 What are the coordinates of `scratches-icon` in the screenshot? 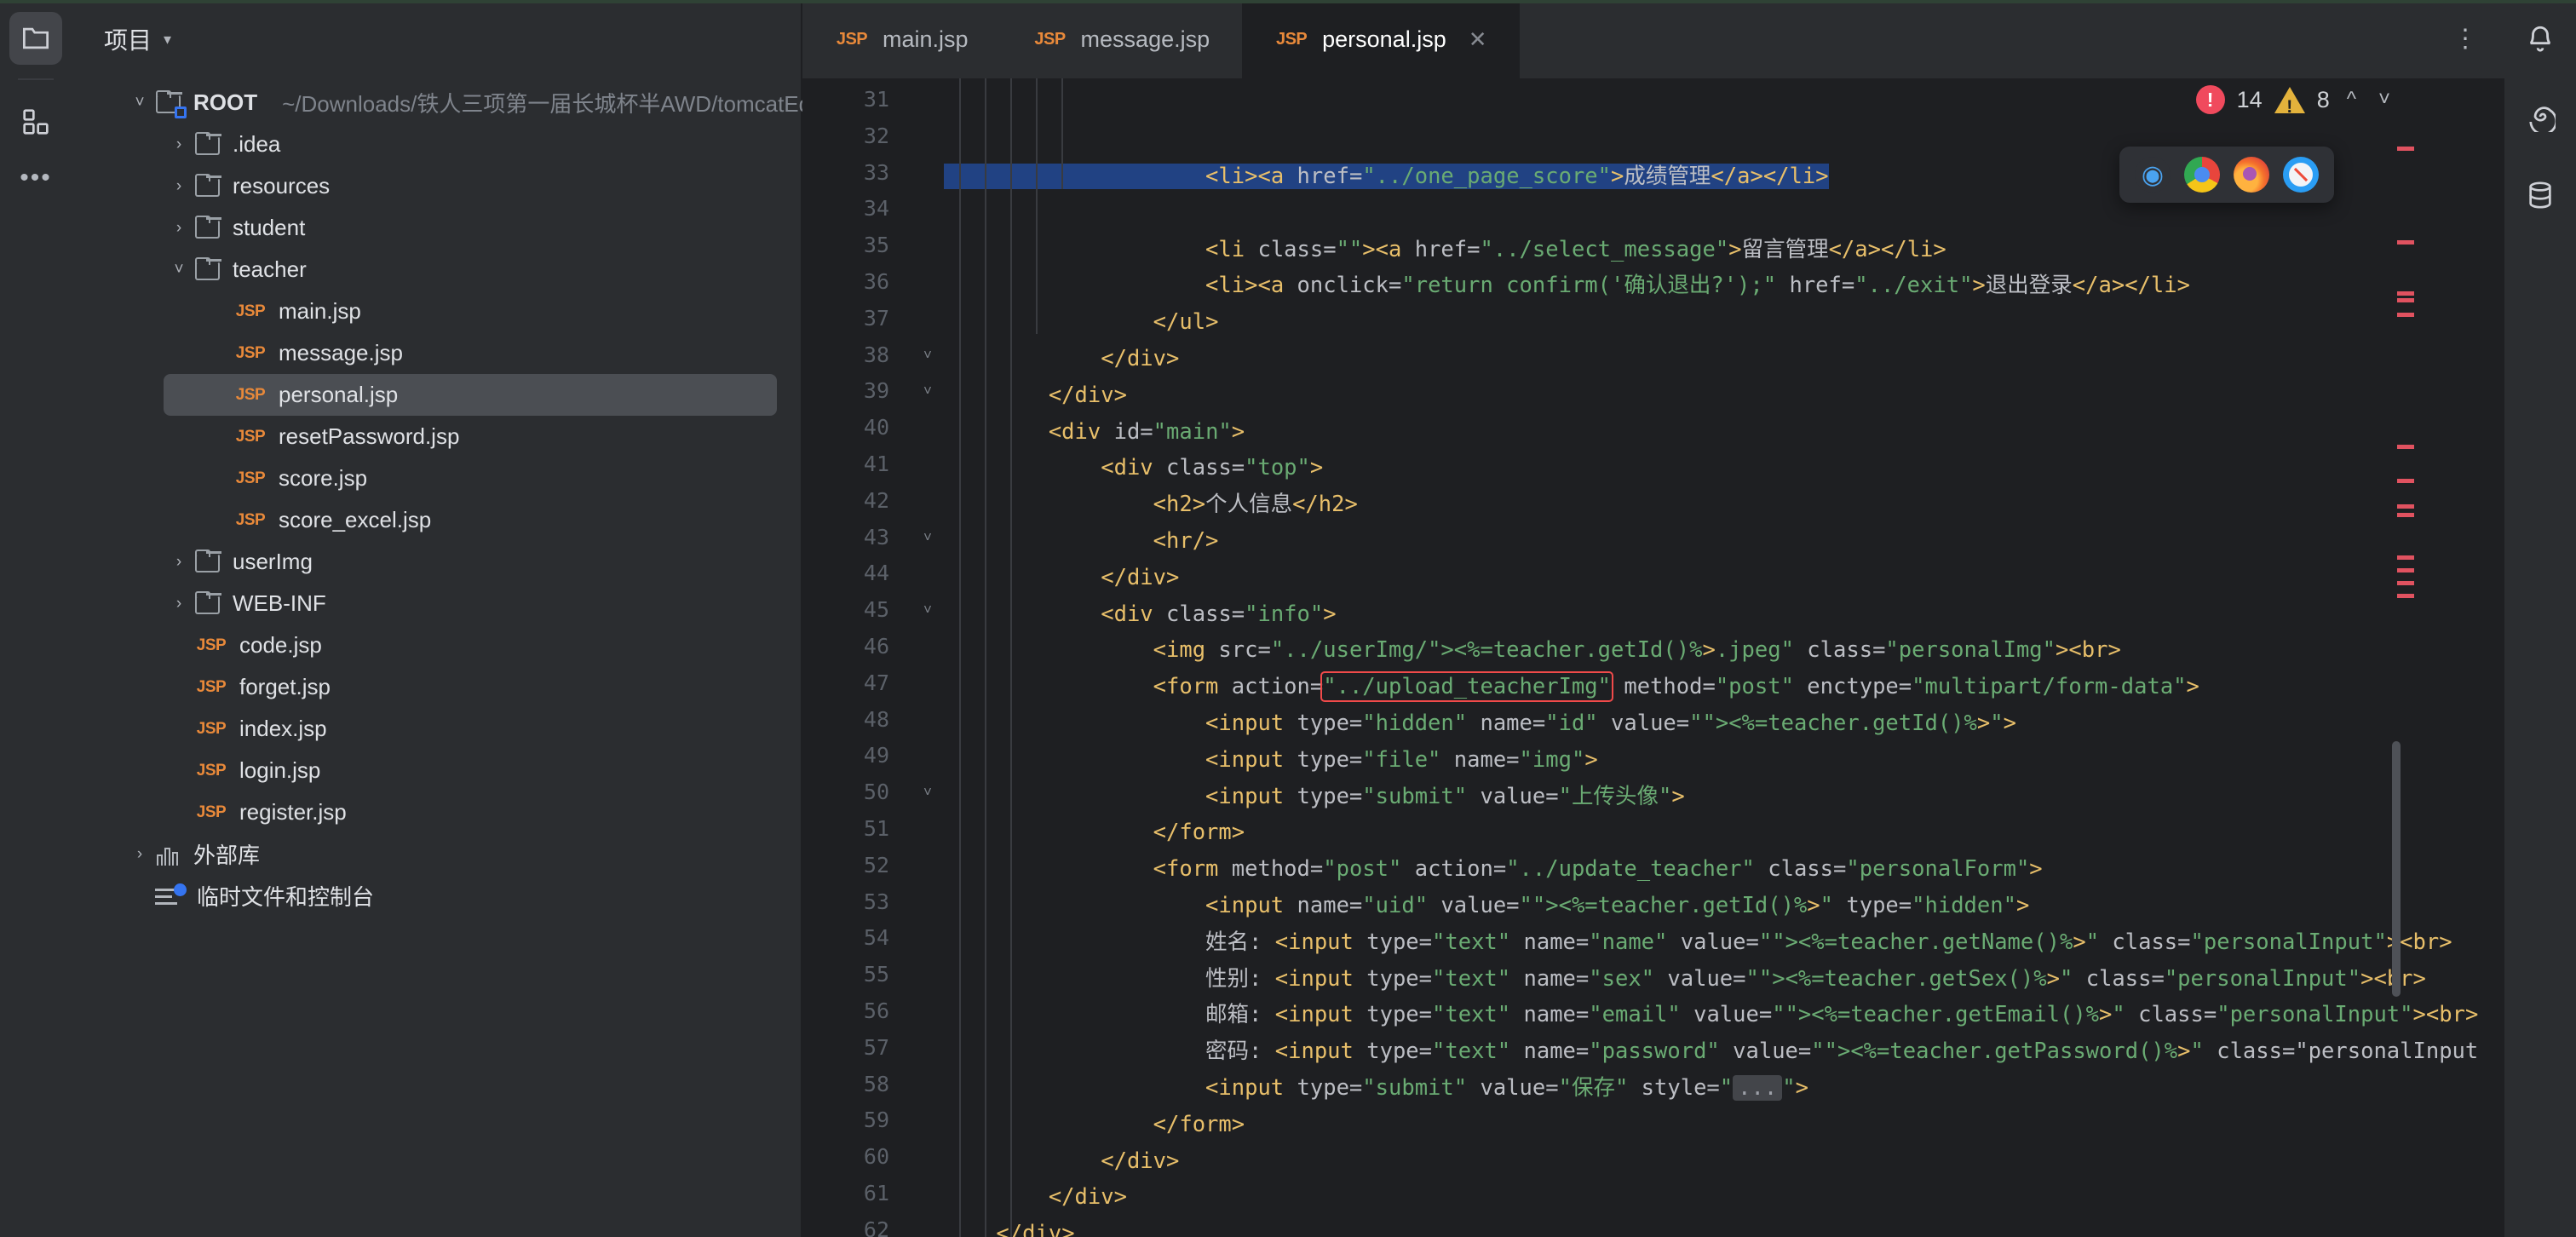 It's located at (171, 895).